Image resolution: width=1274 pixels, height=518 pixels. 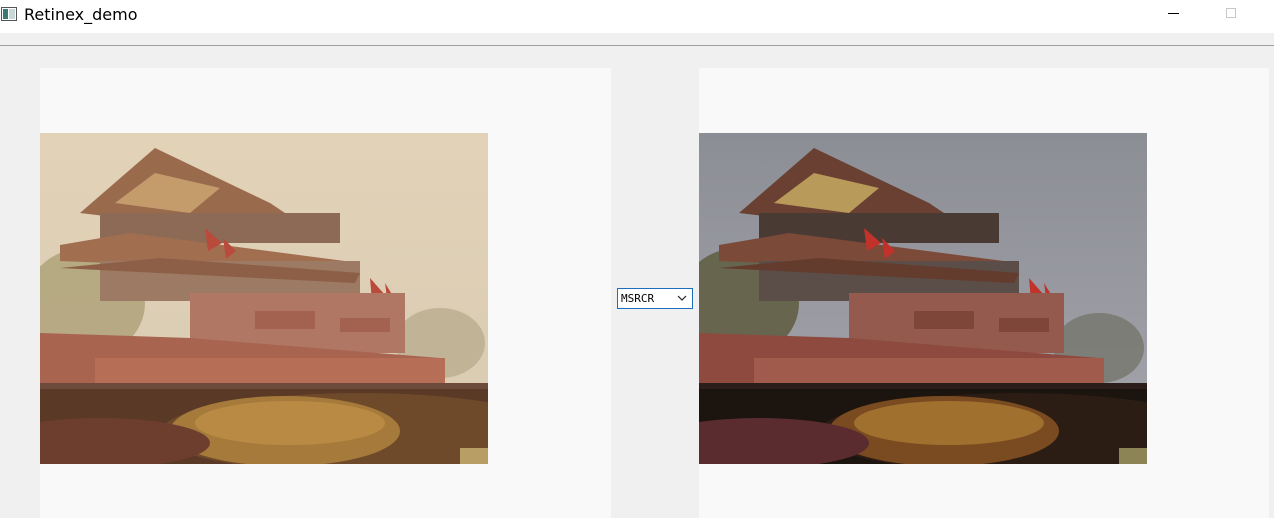 I want to click on menu-separator, so click(x=637, y=45).